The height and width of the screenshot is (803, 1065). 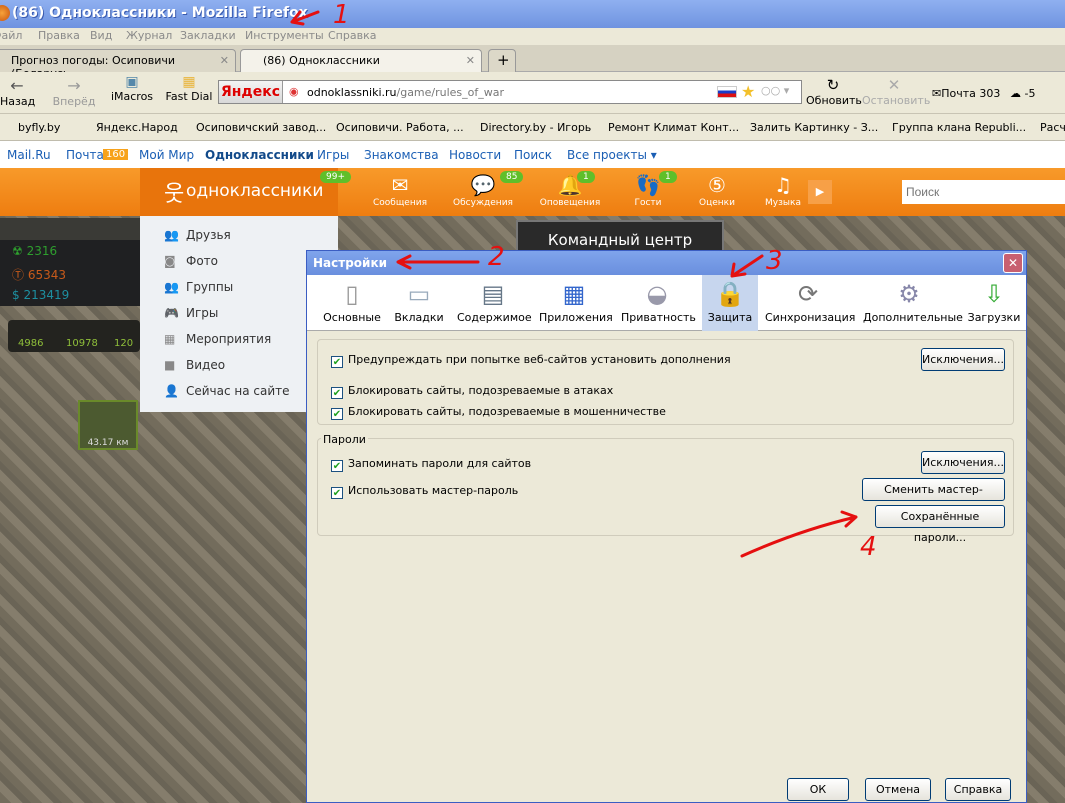 I want to click on annotation-2: 2, so click(x=496, y=257).